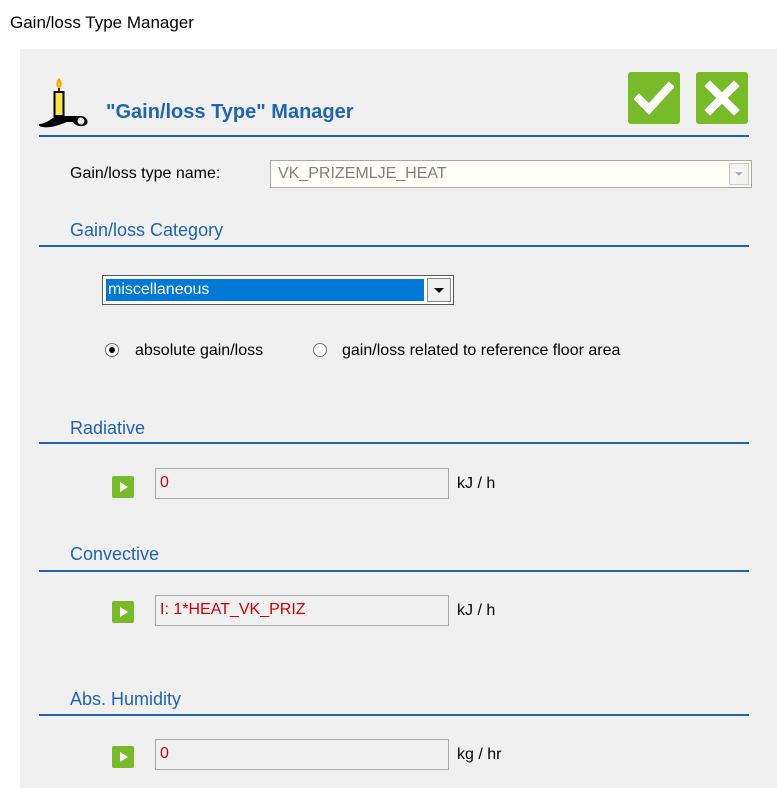 Image resolution: width=777 pixels, height=788 pixels. I want to click on radiative-section-title: Radiative, so click(108, 428).